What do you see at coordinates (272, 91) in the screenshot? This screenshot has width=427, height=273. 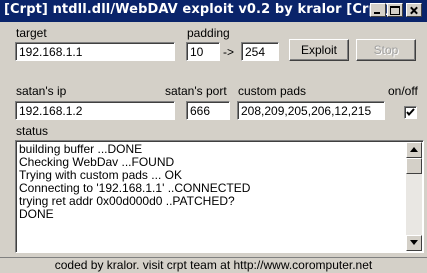 I see `custom-pads-label: custom pads` at bounding box center [272, 91].